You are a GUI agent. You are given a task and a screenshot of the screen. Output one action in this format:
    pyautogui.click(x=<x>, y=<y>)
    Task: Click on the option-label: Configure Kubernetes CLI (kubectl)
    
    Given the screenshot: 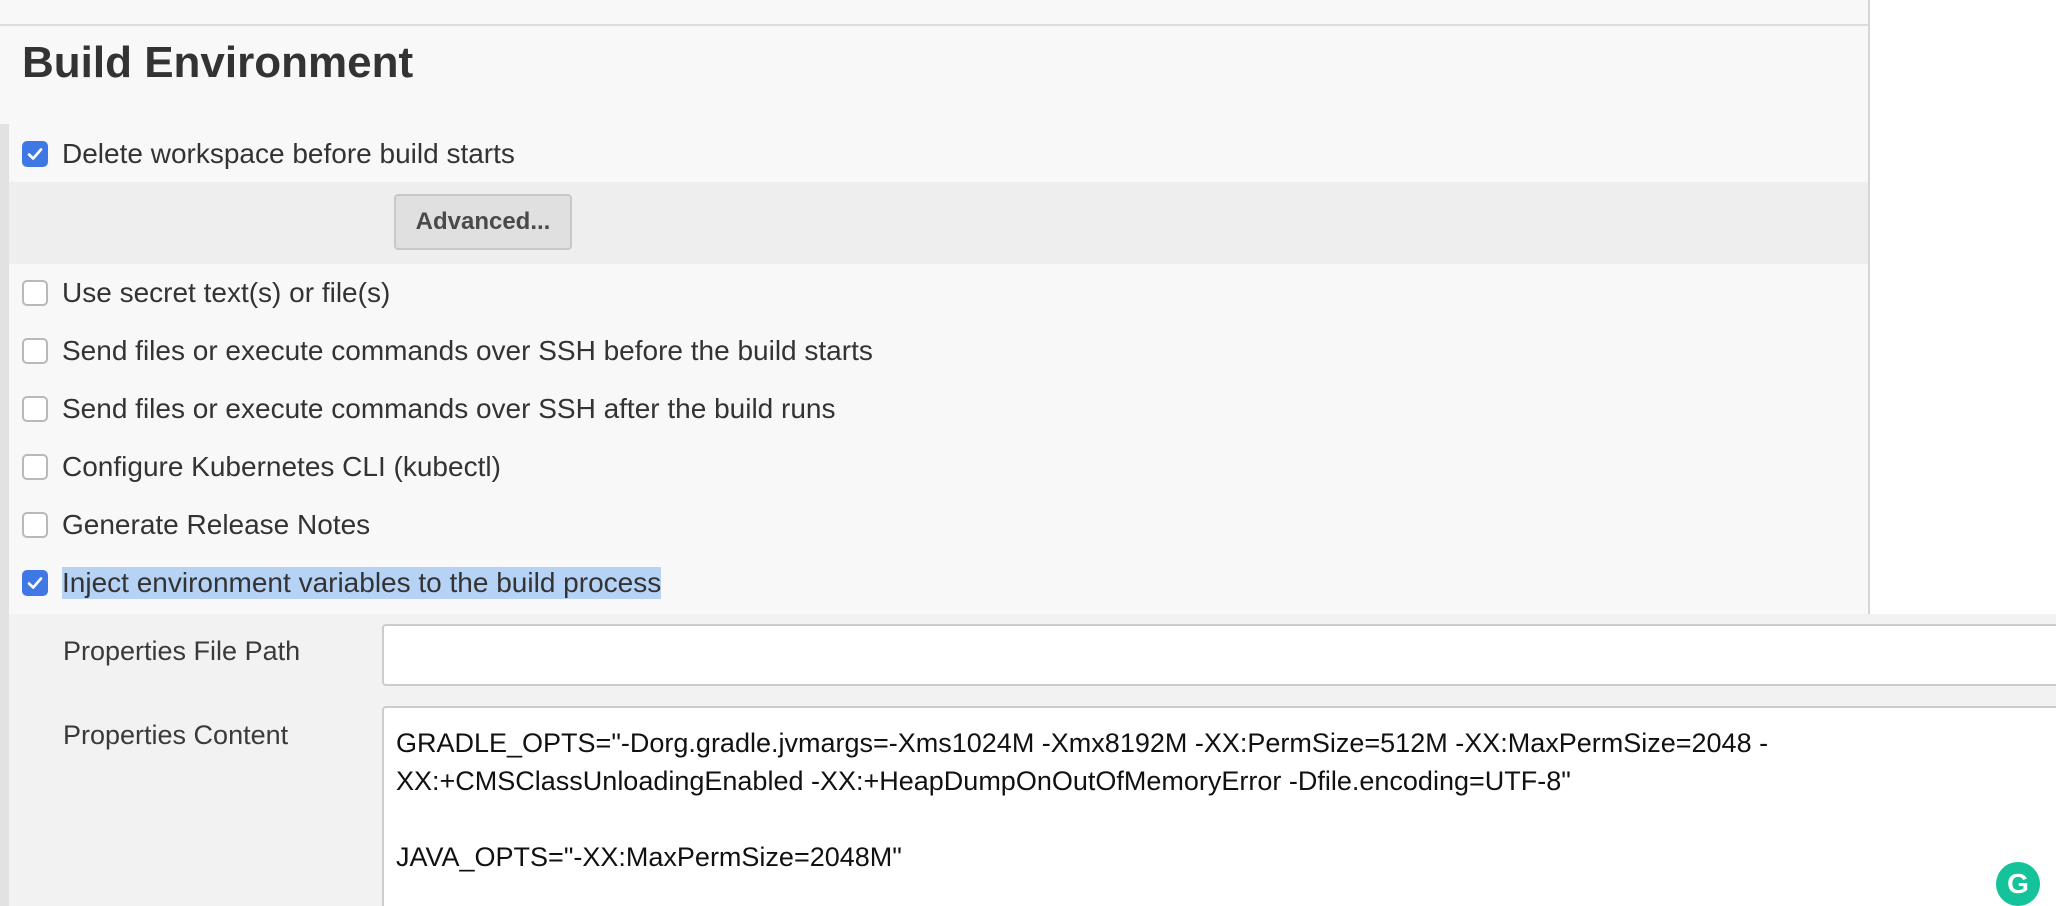 What is the action you would take?
    pyautogui.click(x=281, y=466)
    